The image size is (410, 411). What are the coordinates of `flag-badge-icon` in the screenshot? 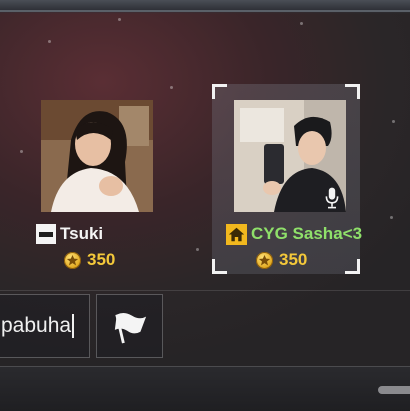 It's located at (46, 234).